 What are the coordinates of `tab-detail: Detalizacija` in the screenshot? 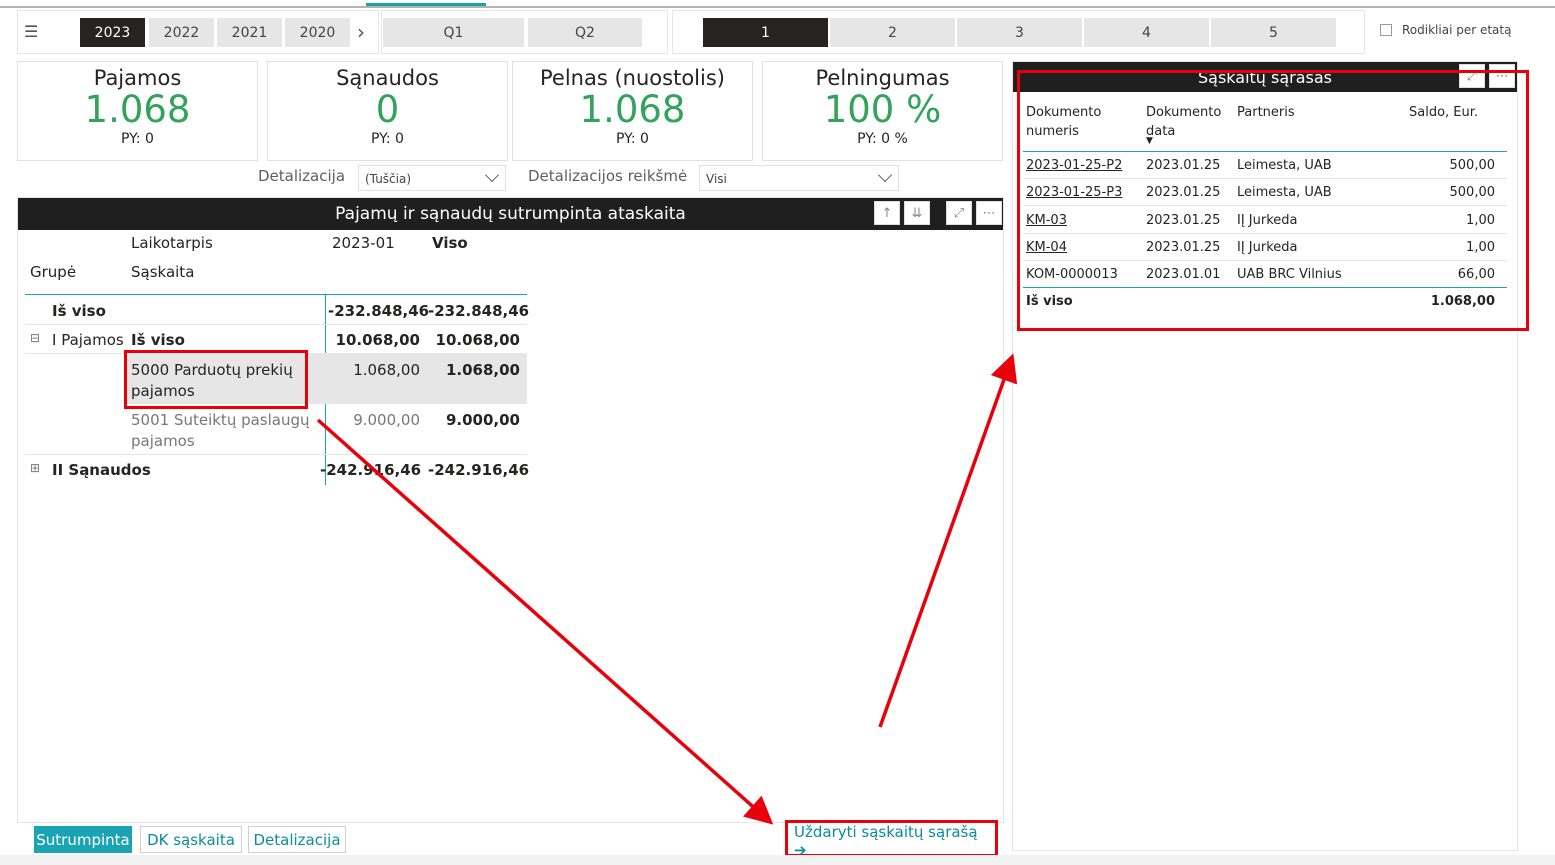 It's located at (297, 839).